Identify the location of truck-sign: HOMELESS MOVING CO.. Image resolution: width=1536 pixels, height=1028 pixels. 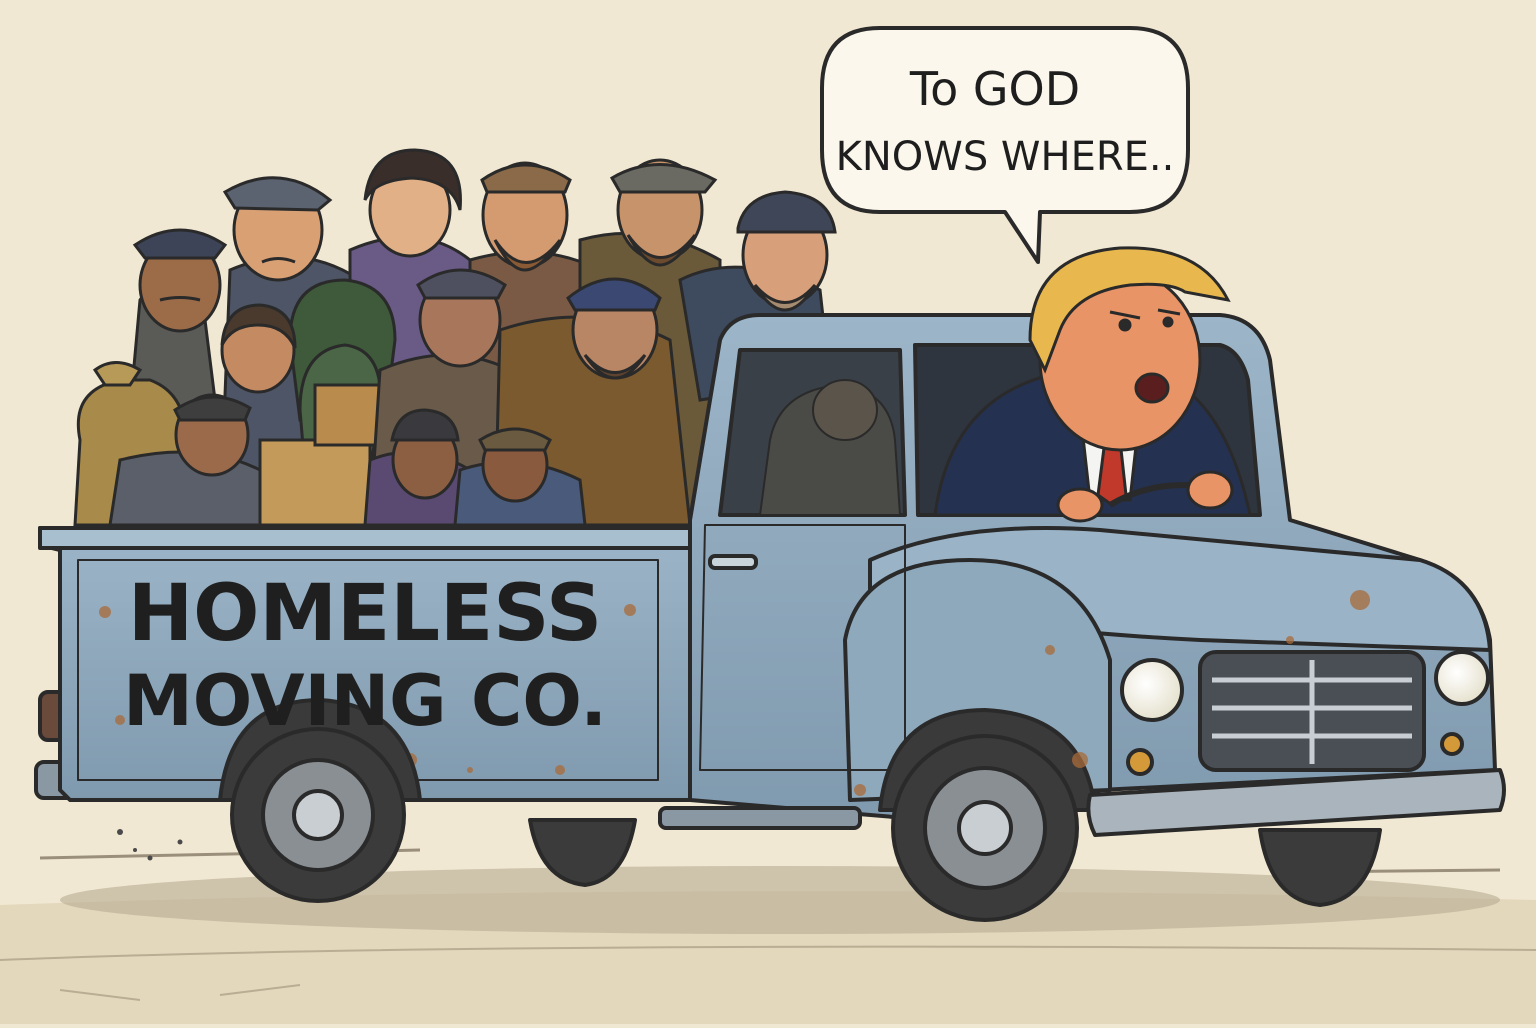
(365, 655).